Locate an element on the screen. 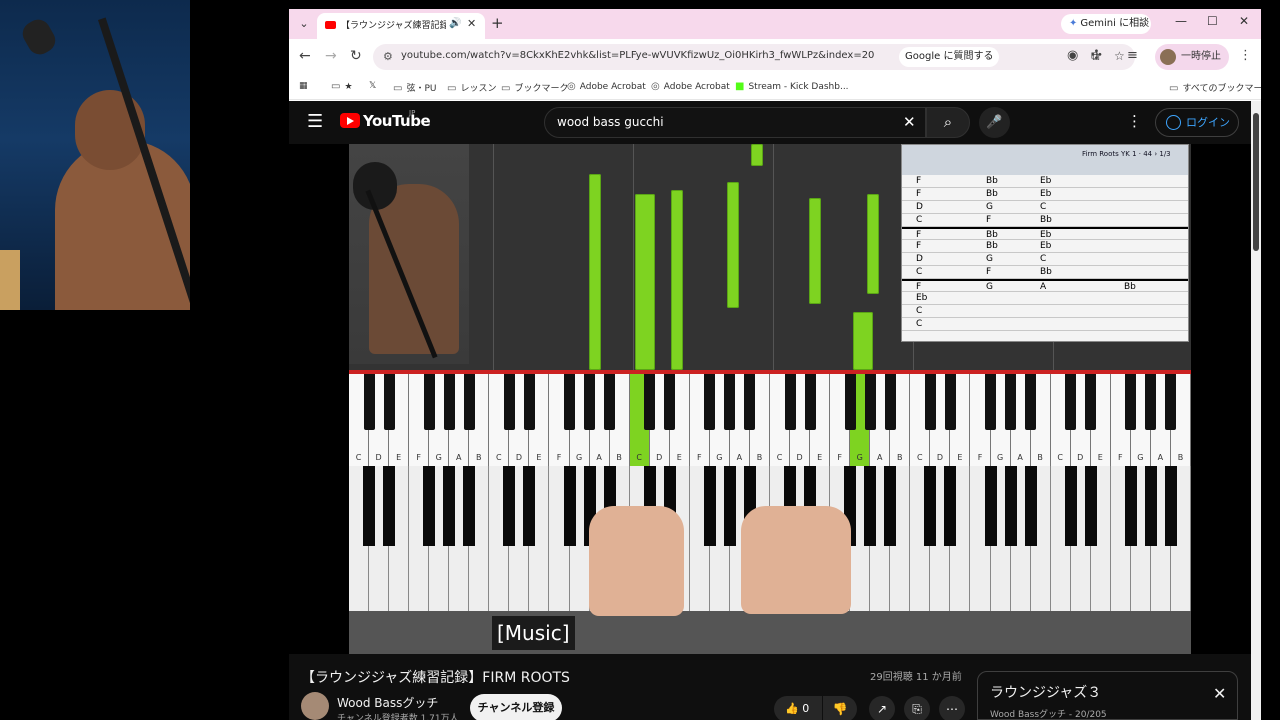 The height and width of the screenshot is (720, 1280). save-button: ⎘ is located at coordinates (917, 708).